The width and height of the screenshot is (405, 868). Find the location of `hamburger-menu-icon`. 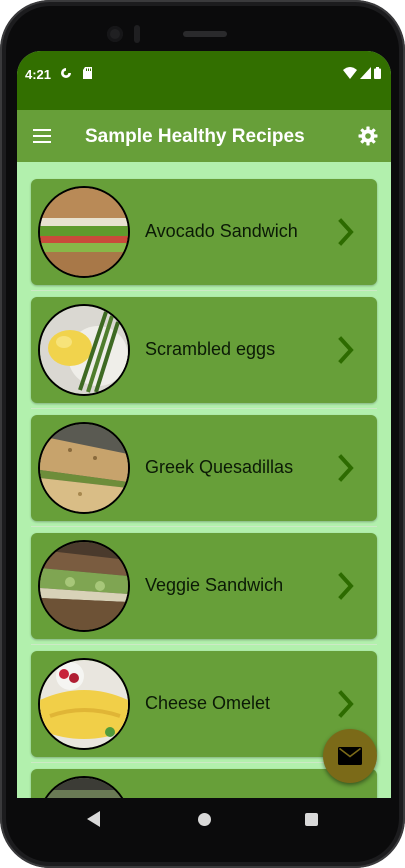

hamburger-menu-icon is located at coordinates (42, 136).